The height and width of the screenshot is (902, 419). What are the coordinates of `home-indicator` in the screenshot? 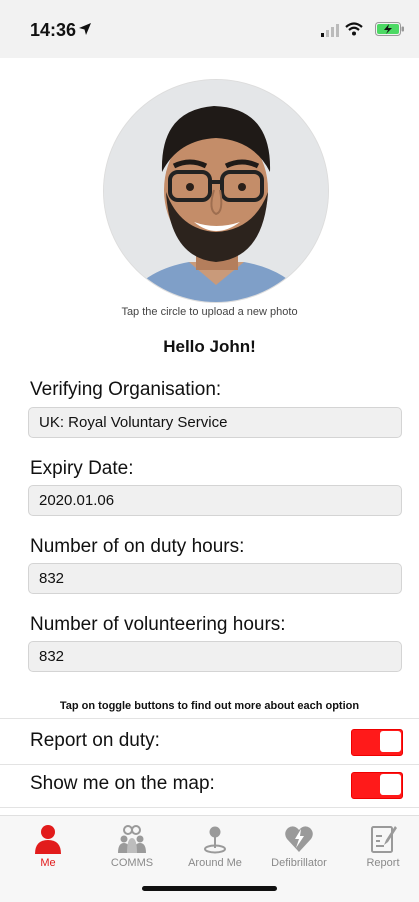 It's located at (209, 888).